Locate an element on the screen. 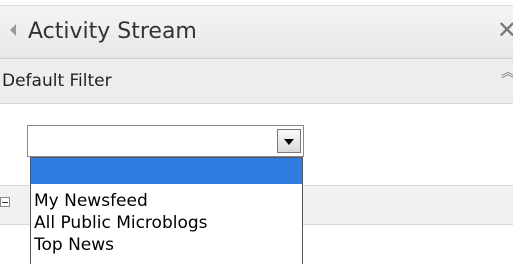 The width and height of the screenshot is (513, 264). dropdown-option-top-news: Top News is located at coordinates (166, 245).